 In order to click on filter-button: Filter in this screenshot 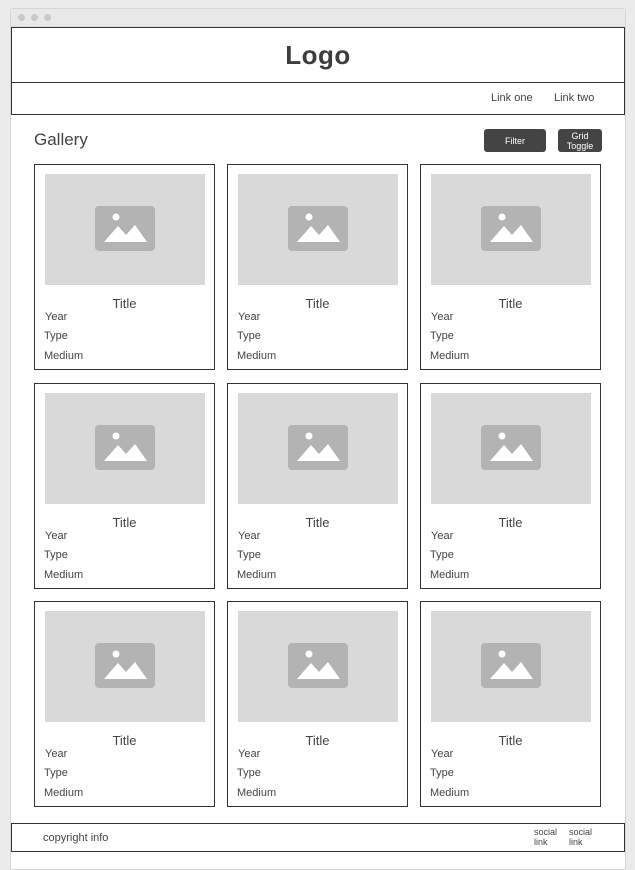, I will do `click(515, 140)`.